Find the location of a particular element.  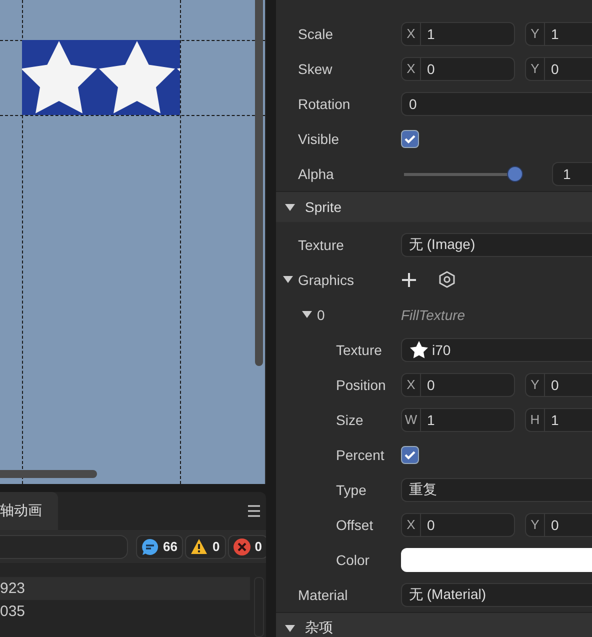

property-label: Rotation is located at coordinates (324, 104).